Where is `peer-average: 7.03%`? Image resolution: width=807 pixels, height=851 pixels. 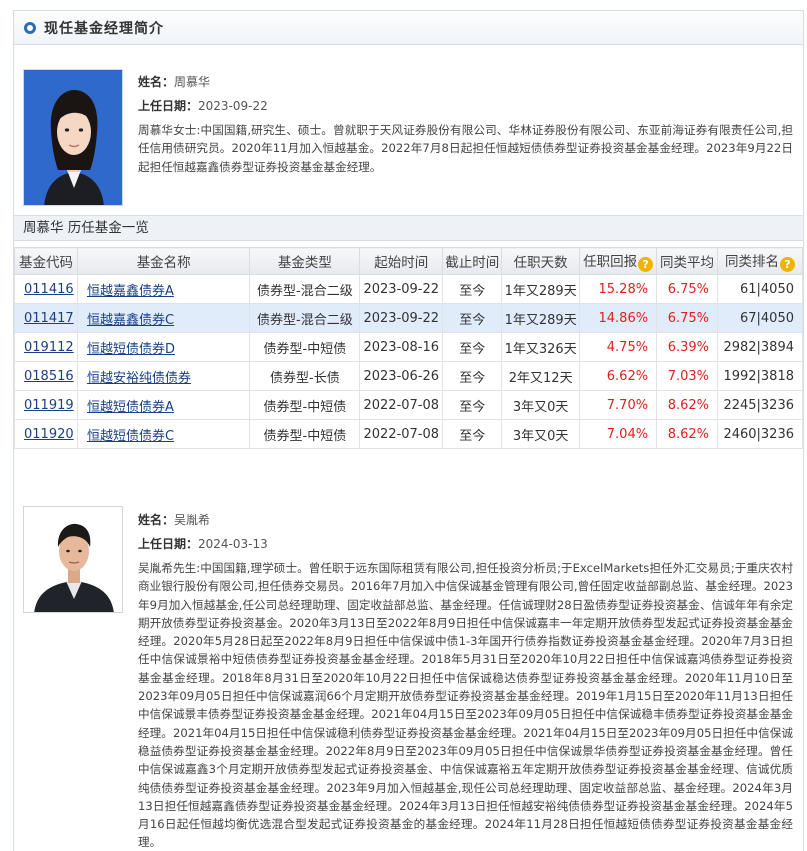
peer-average: 7.03% is located at coordinates (687, 376).